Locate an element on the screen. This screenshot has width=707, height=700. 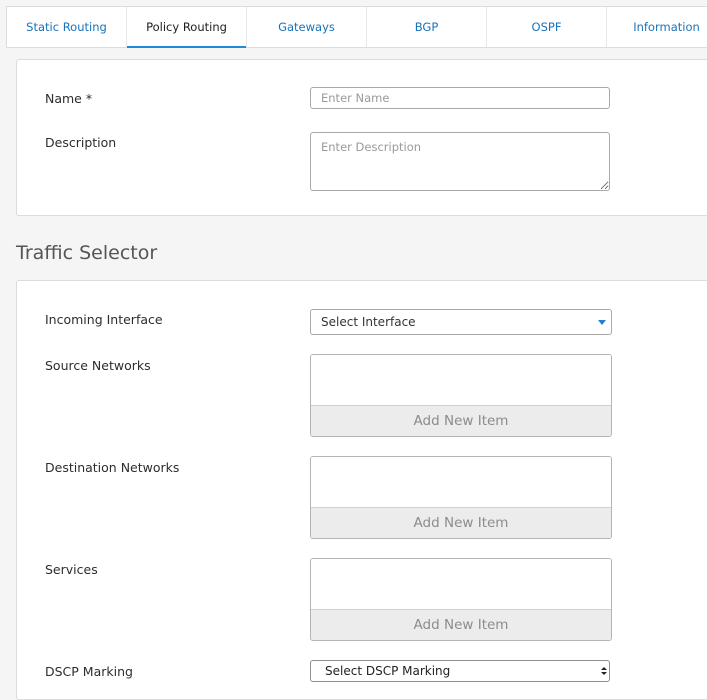
dscp-marking-select: Select DSCP Marking is located at coordinates (460, 671).